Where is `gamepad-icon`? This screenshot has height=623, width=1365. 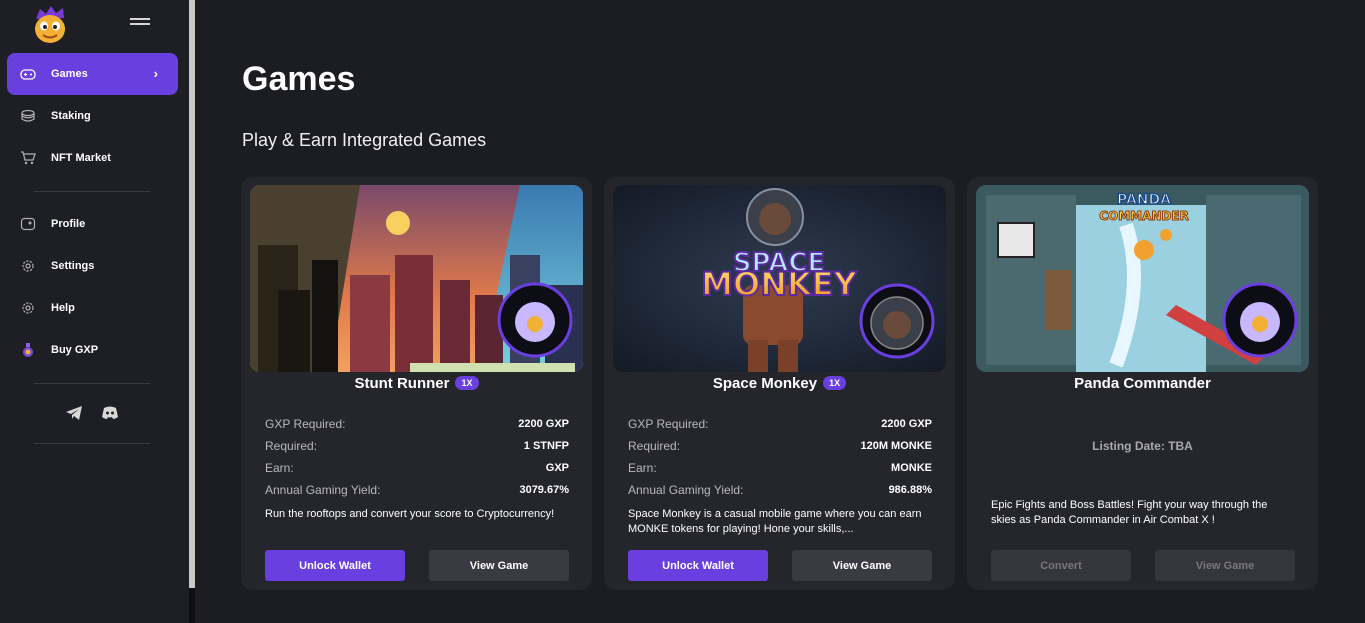 gamepad-icon is located at coordinates (28, 74).